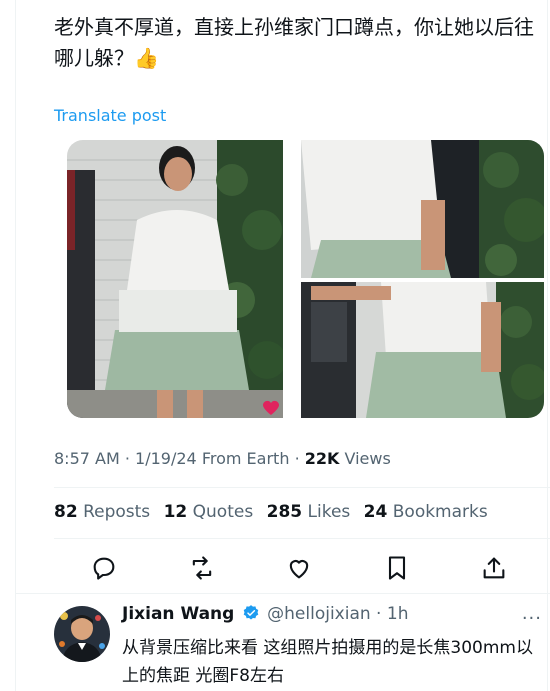 Image resolution: width=550 pixels, height=691 pixels. What do you see at coordinates (102, 512) in the screenshot?
I see `reposts-stat: 82 Reposts` at bounding box center [102, 512].